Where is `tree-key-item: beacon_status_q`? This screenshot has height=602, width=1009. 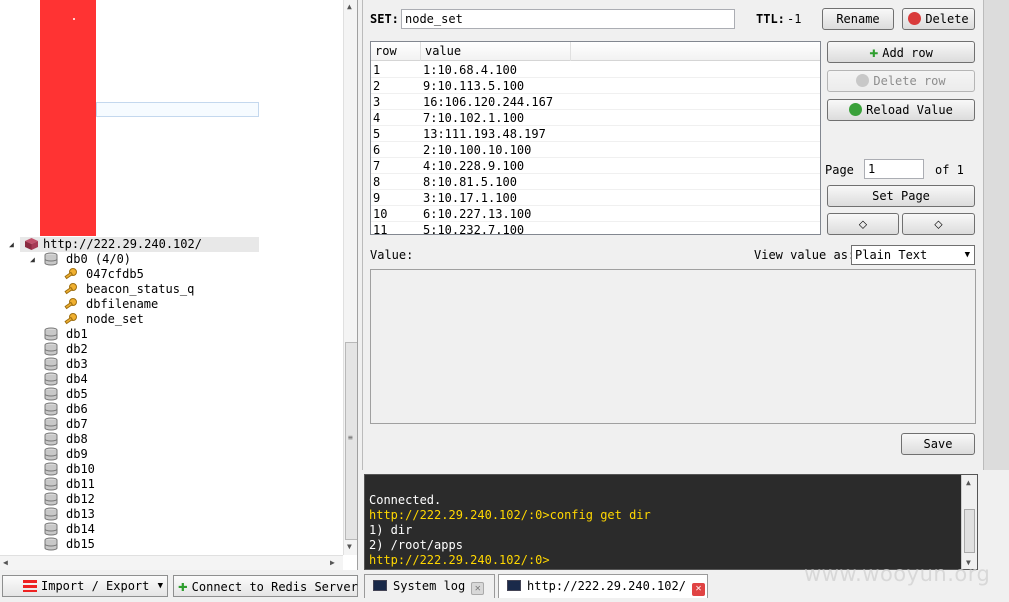
tree-key-item: beacon_status_q is located at coordinates (140, 289).